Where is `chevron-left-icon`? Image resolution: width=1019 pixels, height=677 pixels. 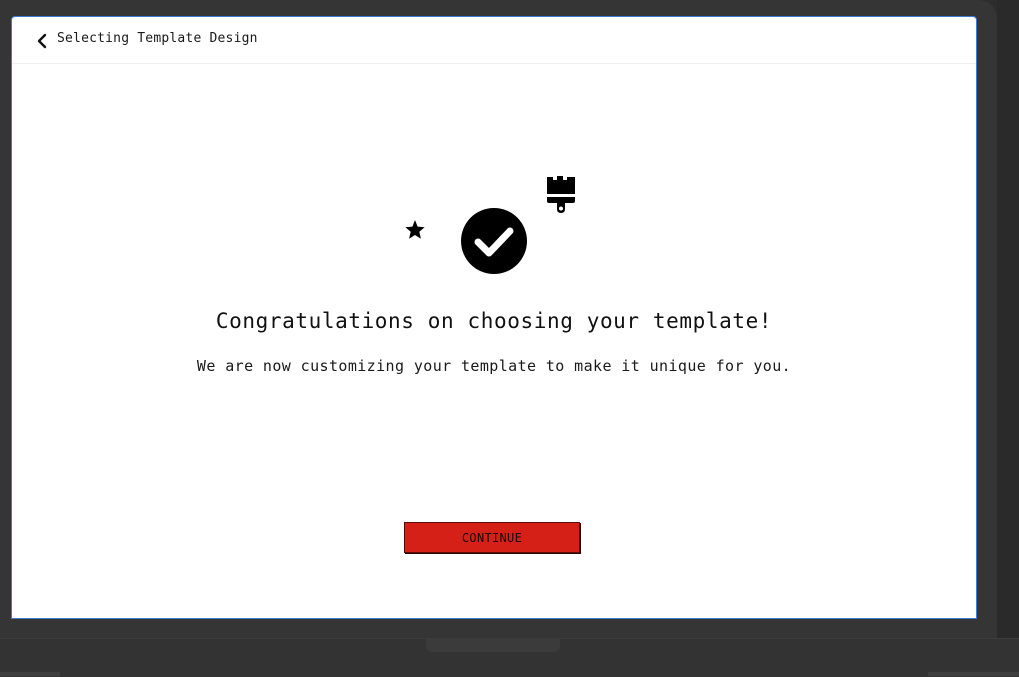 chevron-left-icon is located at coordinates (42, 41).